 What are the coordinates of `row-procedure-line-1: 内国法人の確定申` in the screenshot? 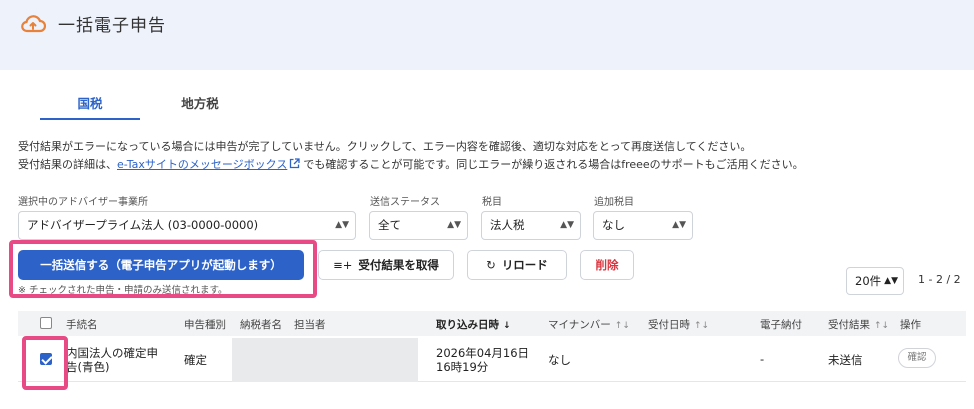 It's located at (112, 353).